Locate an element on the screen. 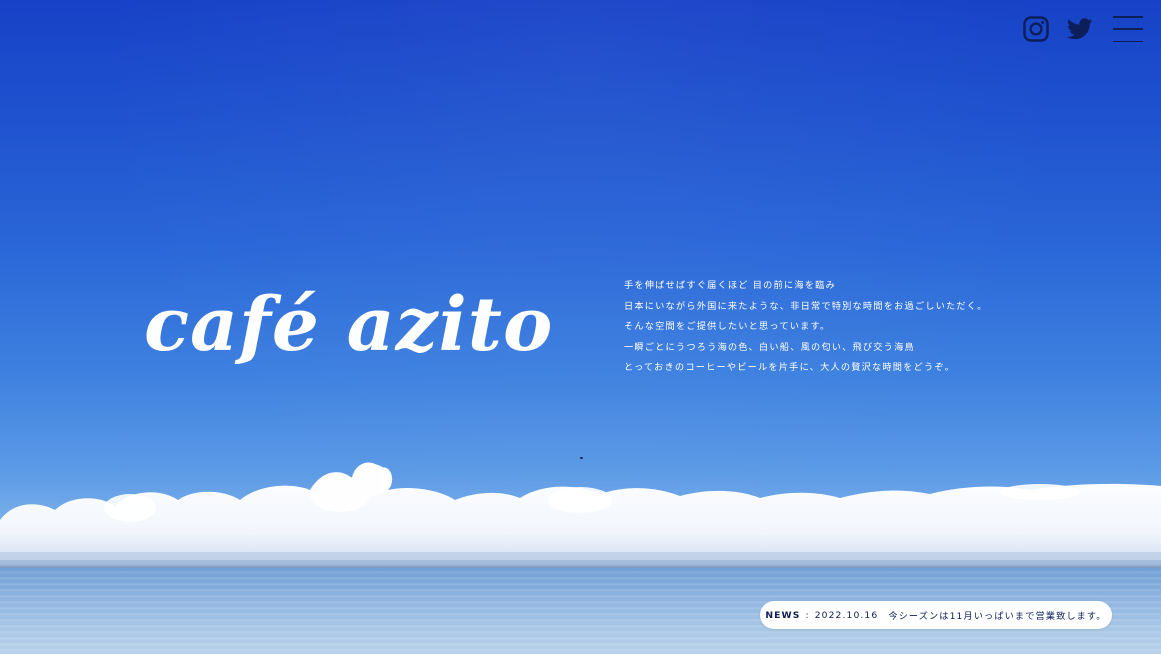 This screenshot has height=654, width=1161. intro-line: 日本にいながら外国に来たような、非日常で特別な時間をお過ごしいただく。 is located at coordinates (806, 306).